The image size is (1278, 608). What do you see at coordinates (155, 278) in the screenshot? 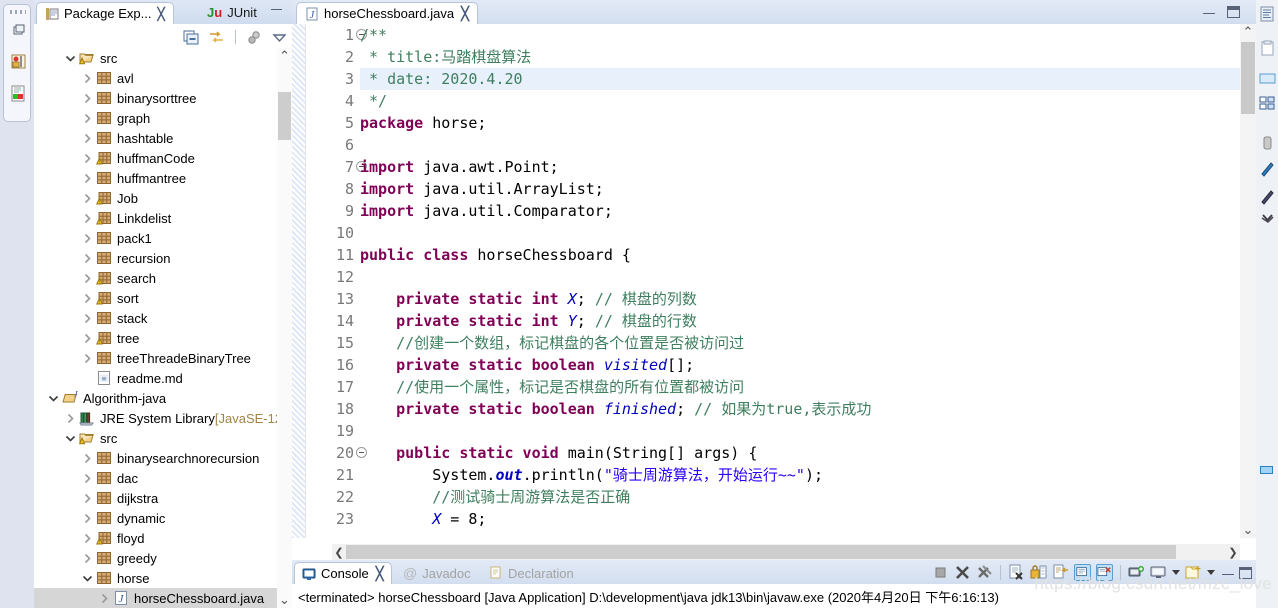
I see `tree-item-search: ! search` at bounding box center [155, 278].